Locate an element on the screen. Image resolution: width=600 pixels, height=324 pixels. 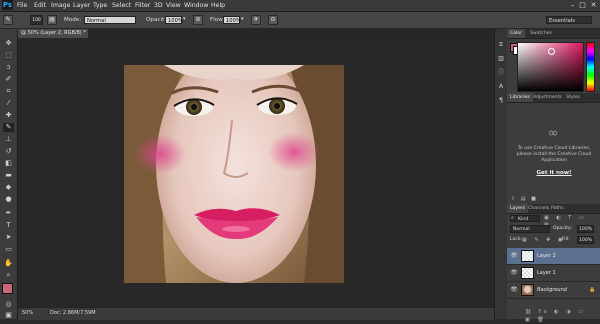
properties-icon: ▥ is located at coordinates (501, 59).